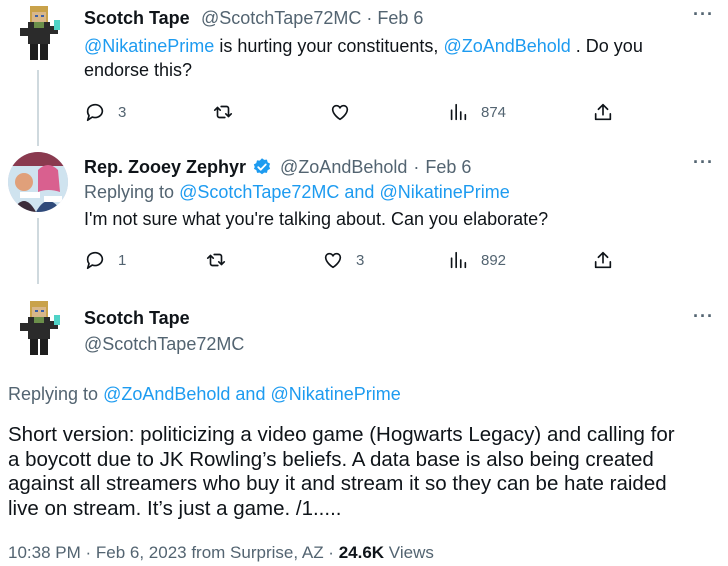 This screenshot has width=728, height=566. Describe the element at coordinates (105, 260) in the screenshot. I see `reply-button: 1` at that location.